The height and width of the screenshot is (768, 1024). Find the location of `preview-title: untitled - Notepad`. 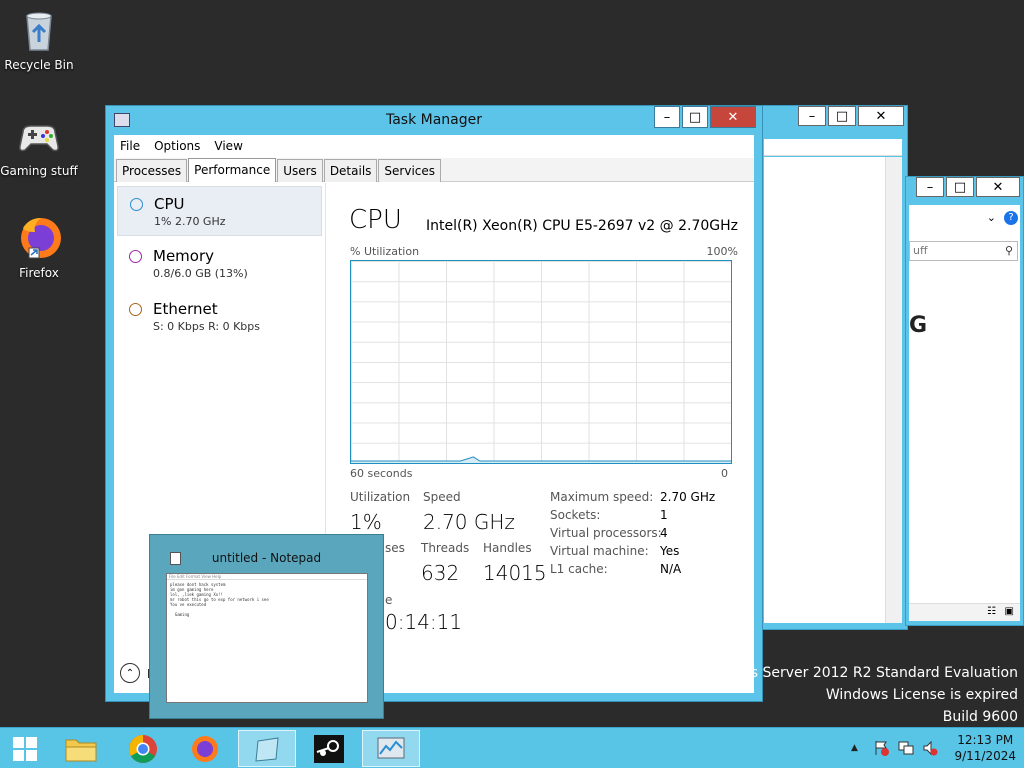

preview-title: untitled - Notepad is located at coordinates (266, 558).